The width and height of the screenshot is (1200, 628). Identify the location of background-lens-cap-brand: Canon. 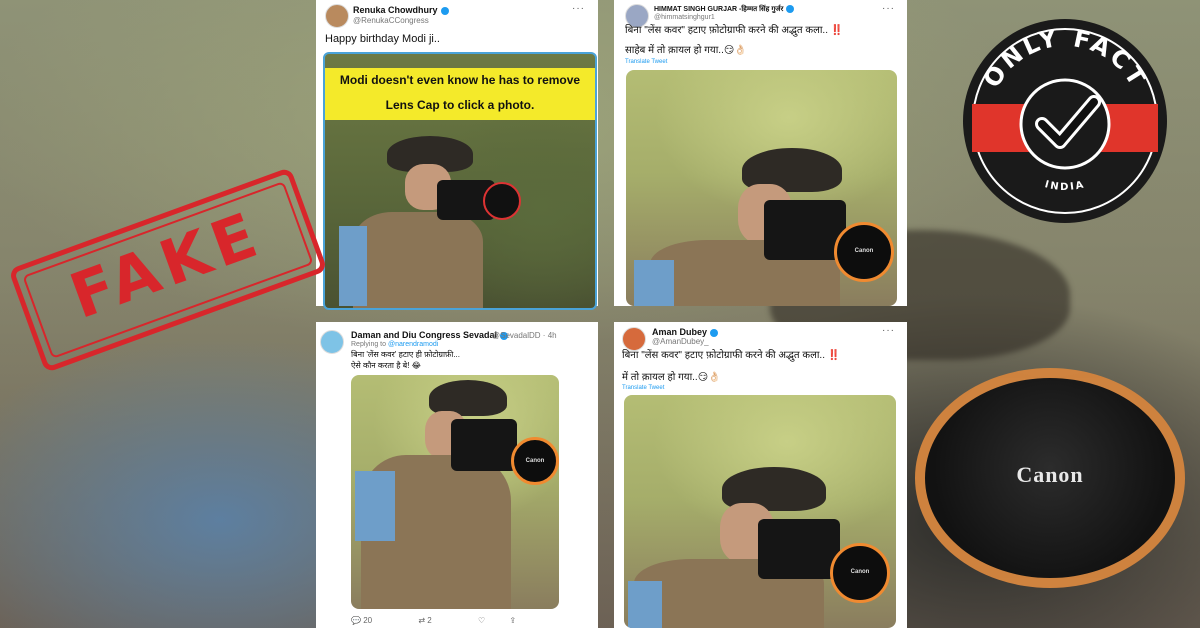
(1050, 474).